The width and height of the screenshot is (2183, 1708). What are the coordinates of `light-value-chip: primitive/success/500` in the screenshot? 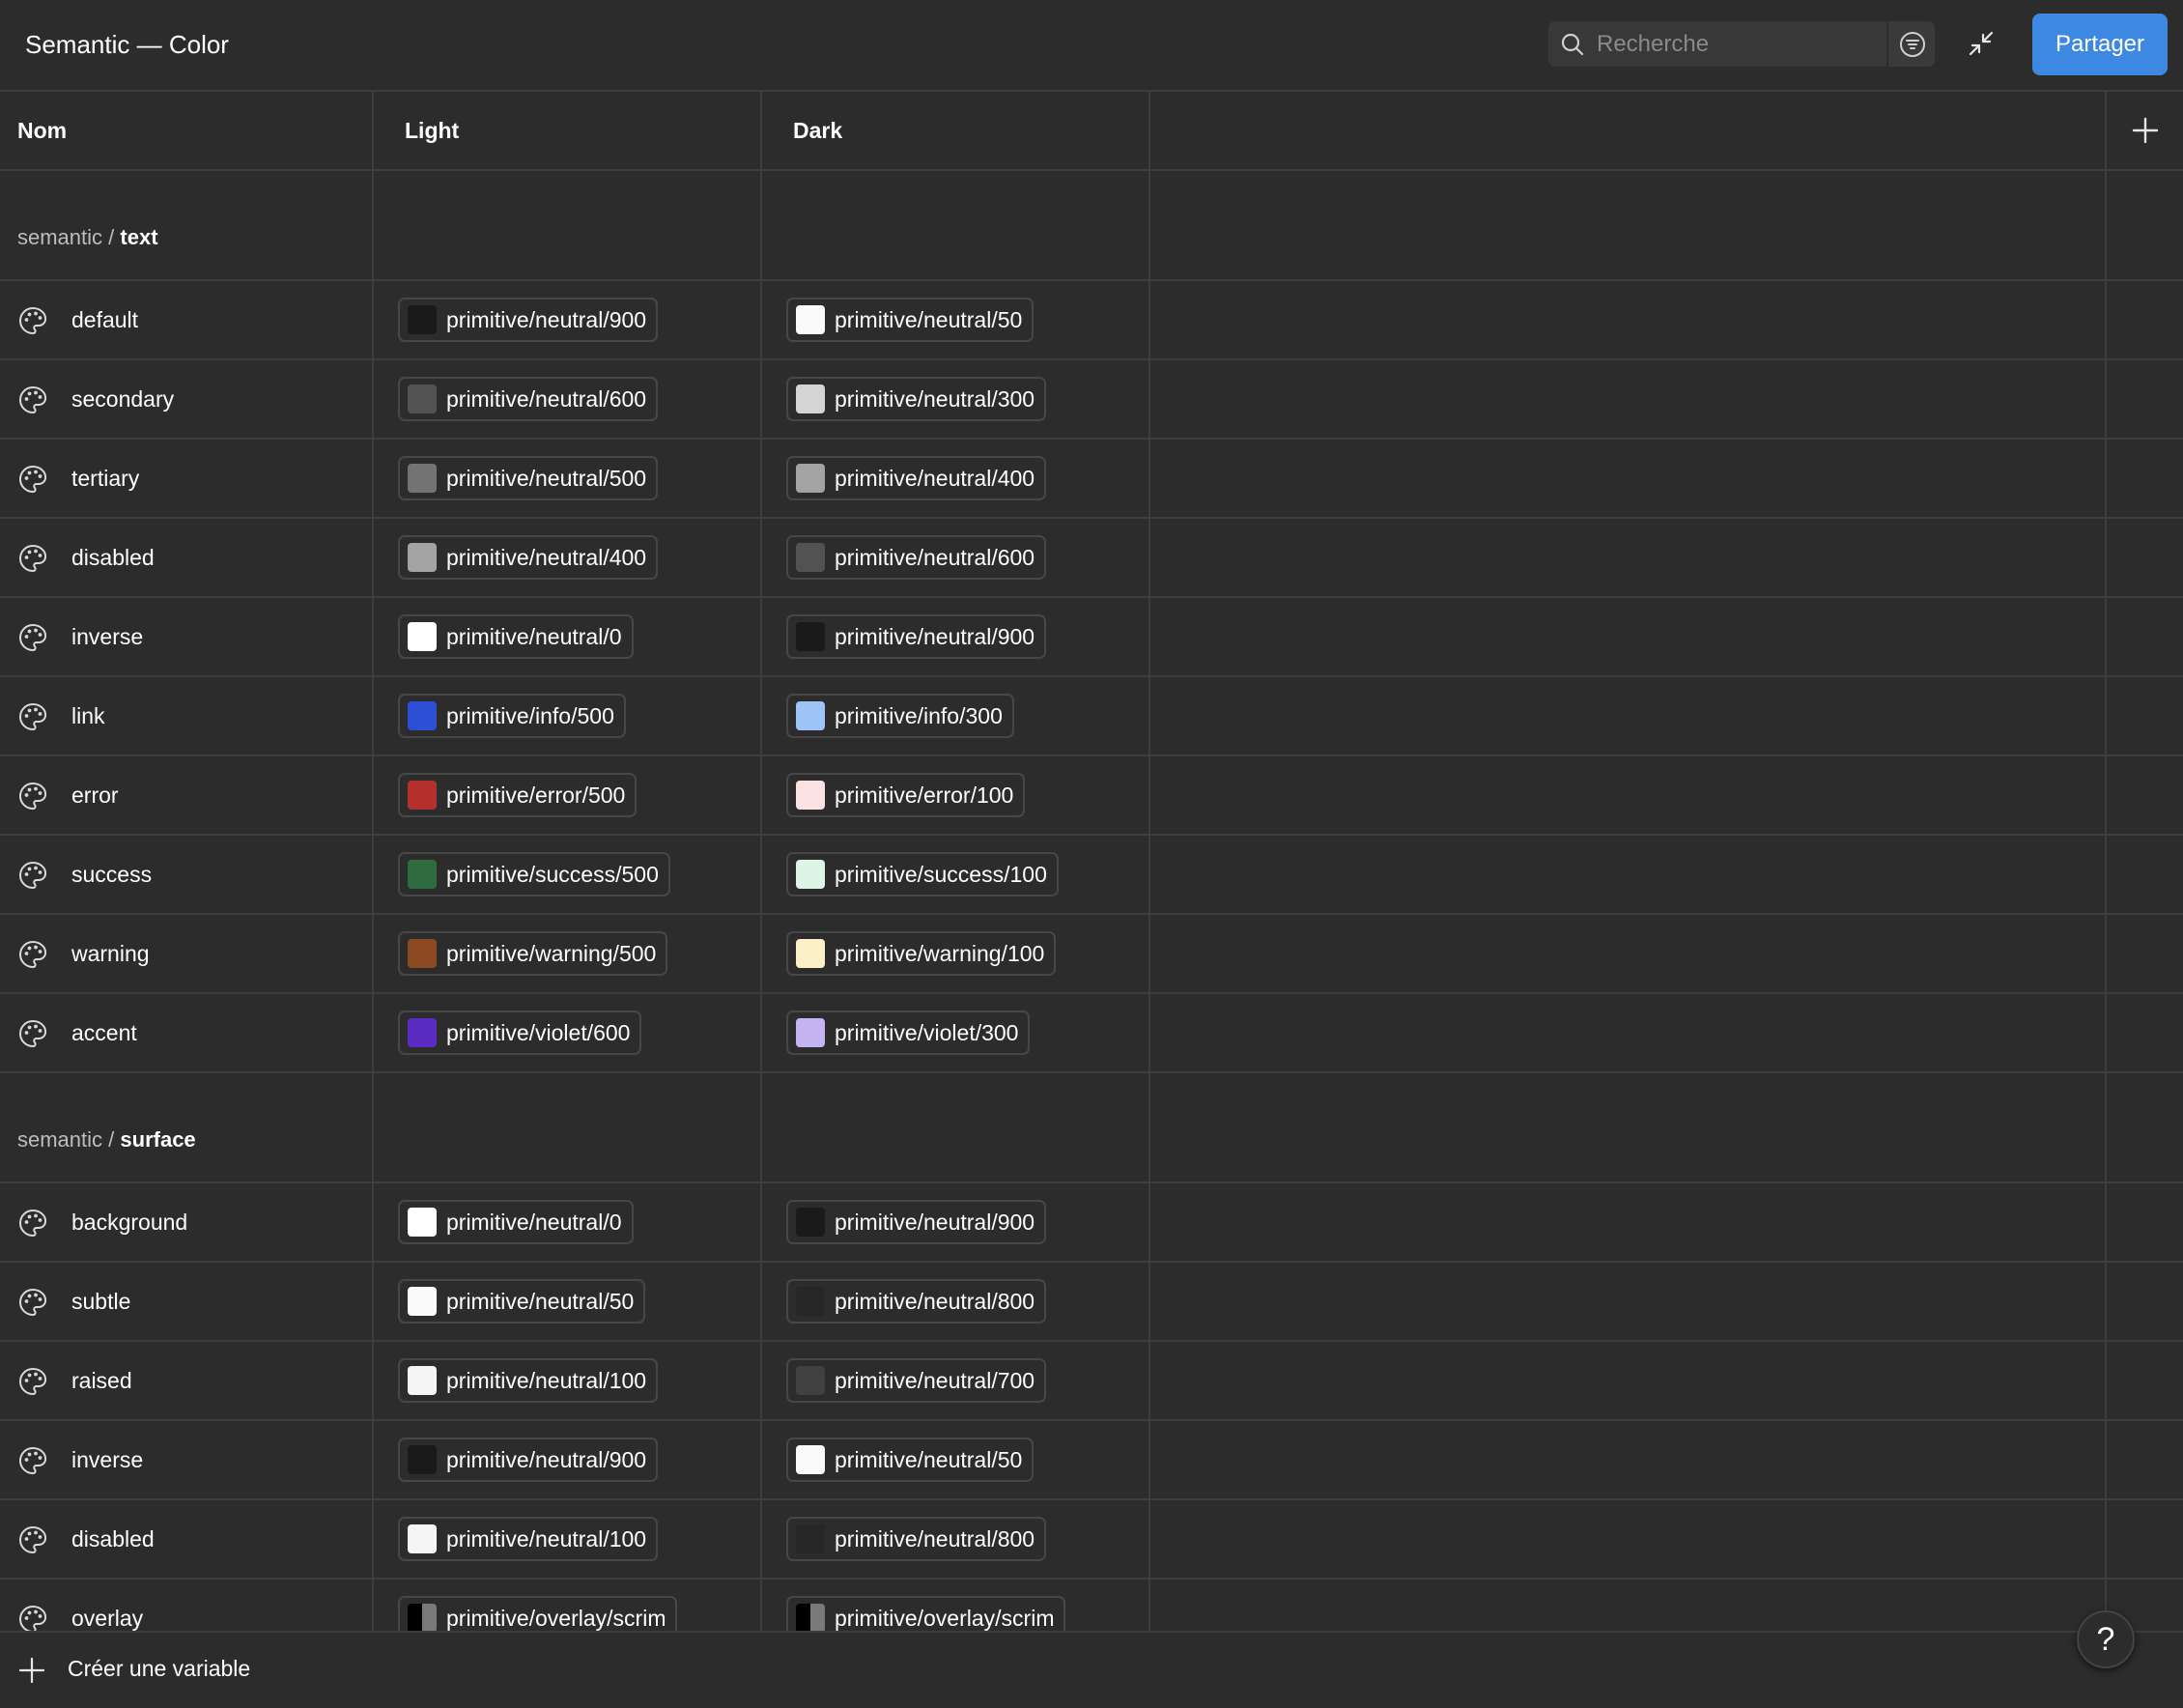 It's located at (534, 874).